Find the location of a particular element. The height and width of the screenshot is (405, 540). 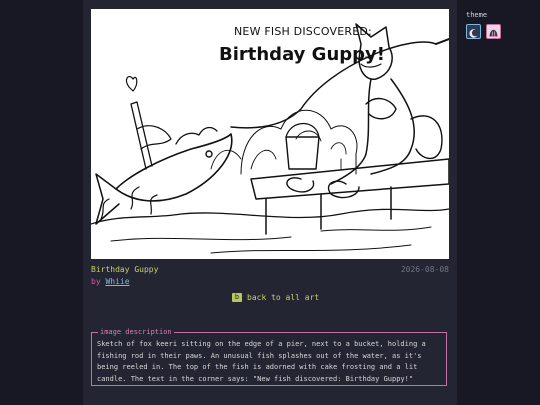

byline: by Whiie is located at coordinates (110, 281).